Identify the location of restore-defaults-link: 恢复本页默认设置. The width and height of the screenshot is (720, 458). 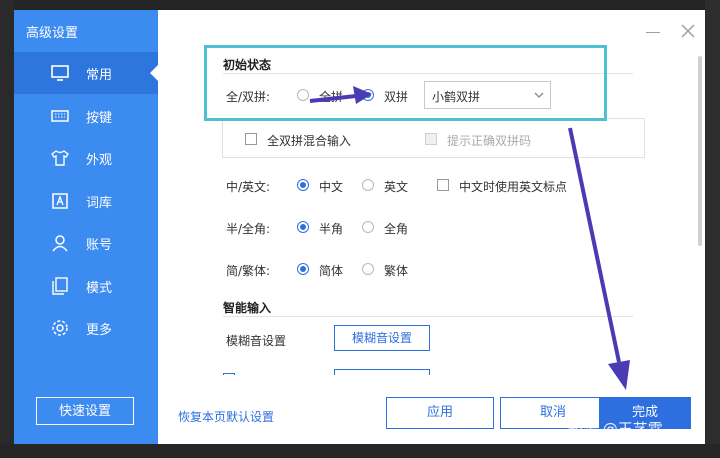
(226, 416).